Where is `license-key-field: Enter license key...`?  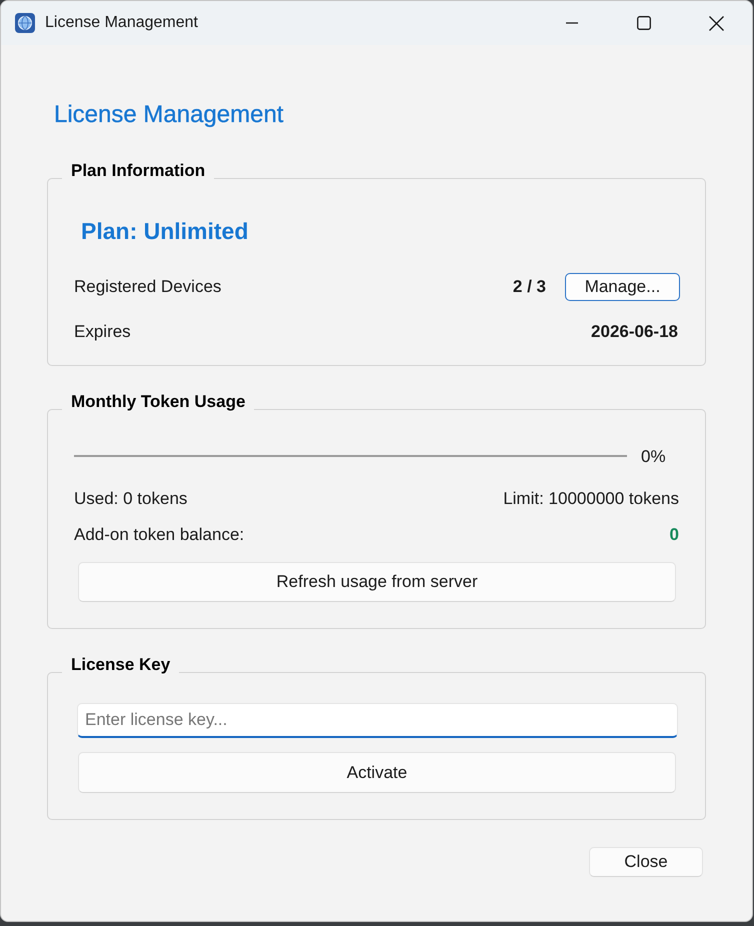
license-key-field: Enter license key... is located at coordinates (377, 720).